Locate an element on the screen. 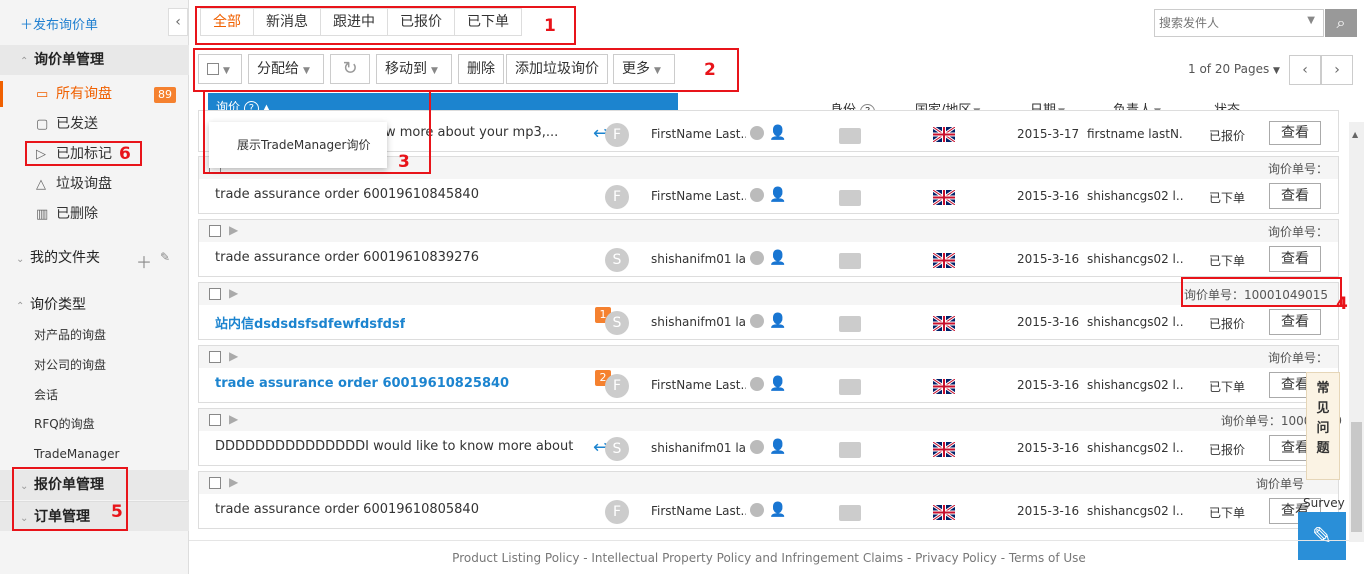 The height and width of the screenshot is (574, 1364). section-inquiry-types: ⌃ 询价类型 is located at coordinates (94, 305).